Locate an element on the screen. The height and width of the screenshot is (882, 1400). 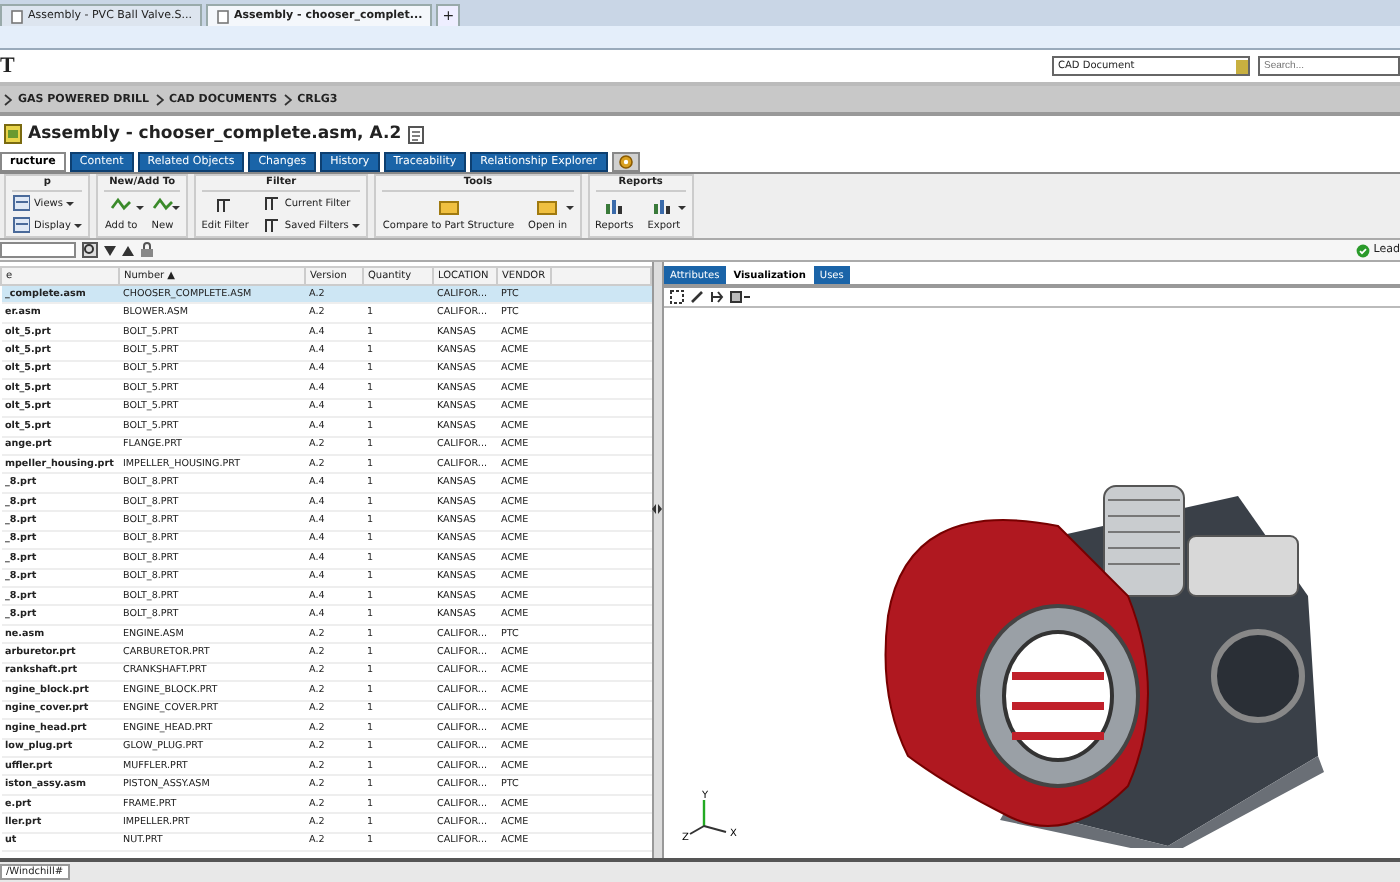
settings-tab is located at coordinates (625, 162).